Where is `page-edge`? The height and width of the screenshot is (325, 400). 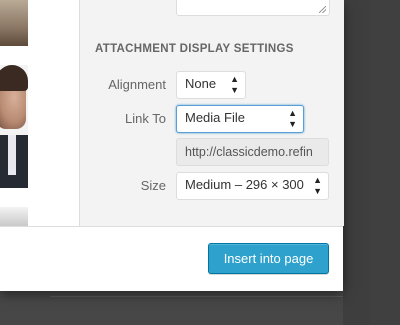
page-edge is located at coordinates (385, 162).